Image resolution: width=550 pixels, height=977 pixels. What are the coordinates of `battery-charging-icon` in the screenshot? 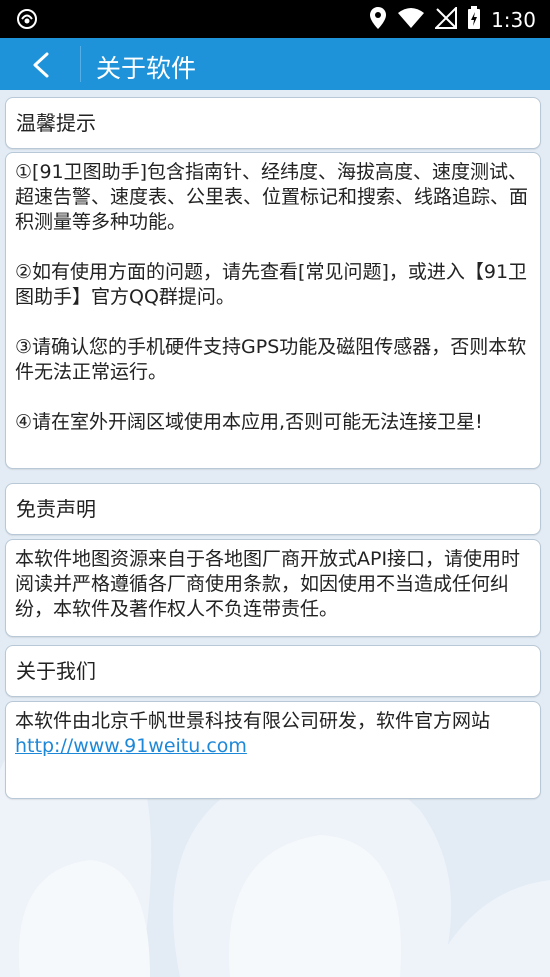 It's located at (474, 20).